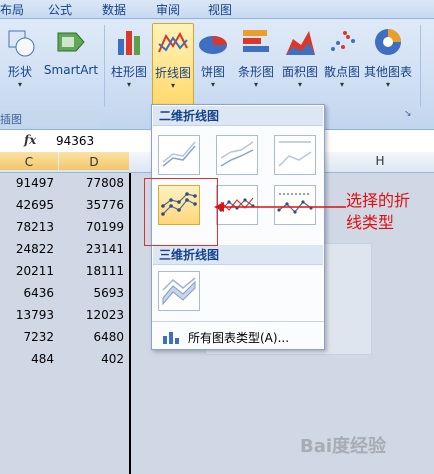  What do you see at coordinates (71, 42) in the screenshot?
I see `smartart-icon` at bounding box center [71, 42].